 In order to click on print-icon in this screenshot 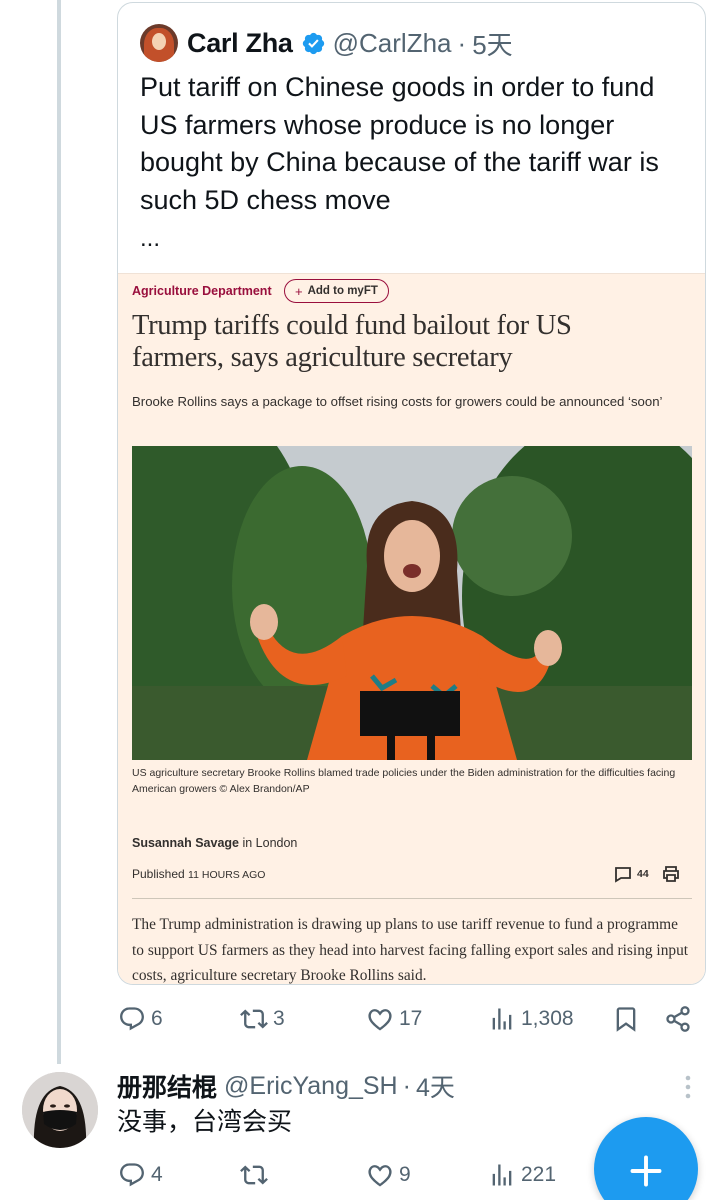, I will do `click(670, 874)`.